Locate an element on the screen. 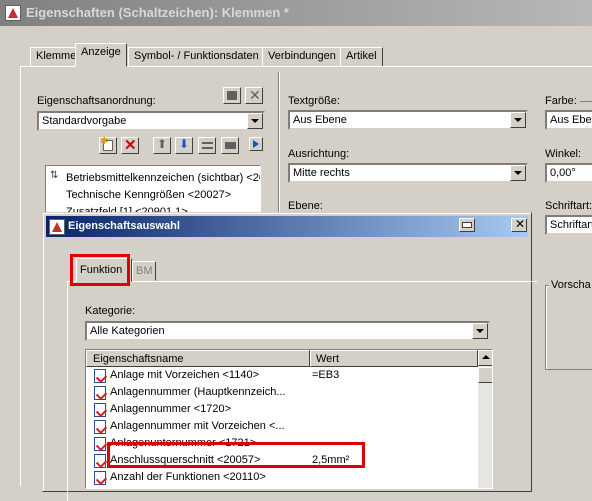 This screenshot has width=592, height=501. column-header-name: Eigenschaftsname is located at coordinates (198, 358).